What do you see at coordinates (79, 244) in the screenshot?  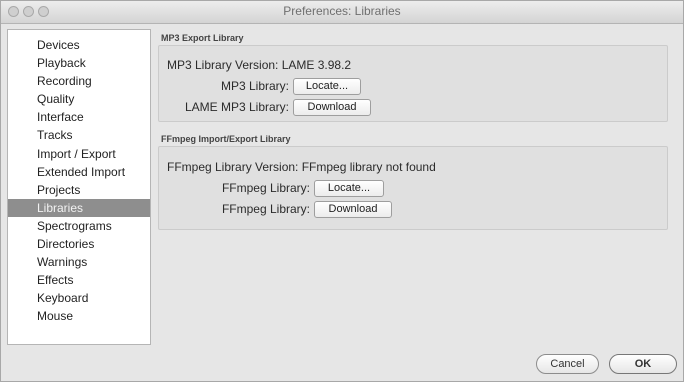 I see `sidebar-item-directories: Directories` at bounding box center [79, 244].